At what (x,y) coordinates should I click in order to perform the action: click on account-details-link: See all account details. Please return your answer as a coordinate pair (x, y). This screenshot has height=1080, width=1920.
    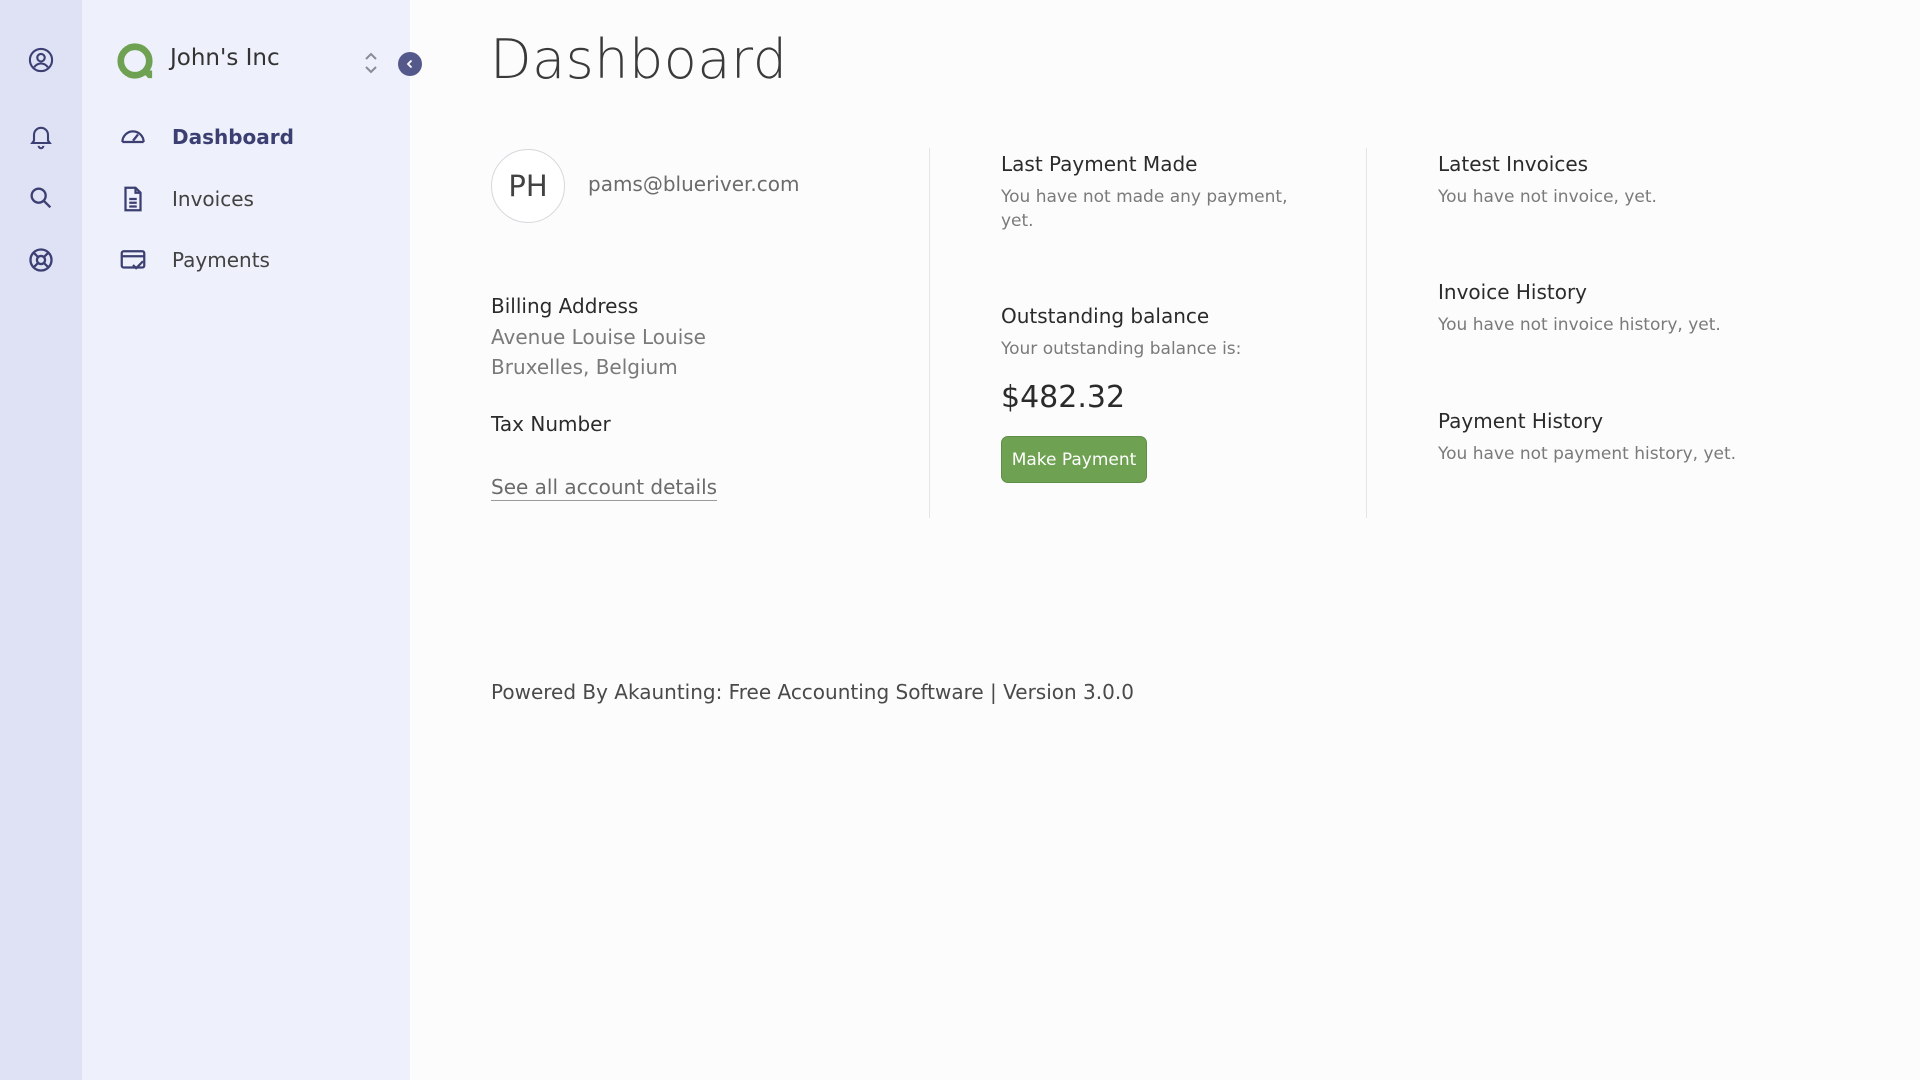
    Looking at the image, I should click on (604, 488).